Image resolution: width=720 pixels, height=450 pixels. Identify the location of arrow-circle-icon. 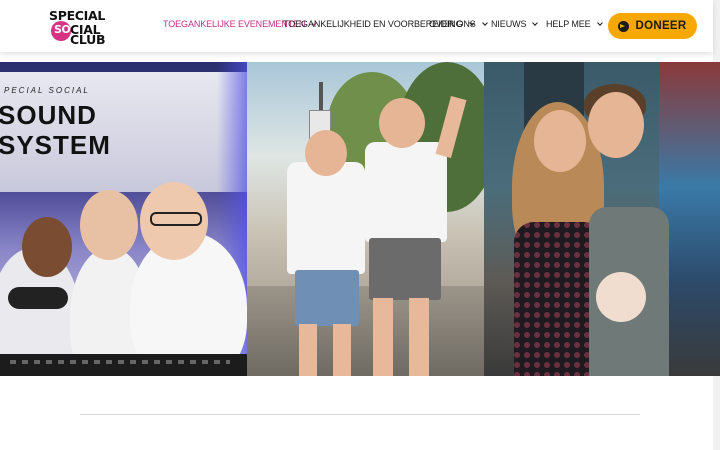
(624, 26).